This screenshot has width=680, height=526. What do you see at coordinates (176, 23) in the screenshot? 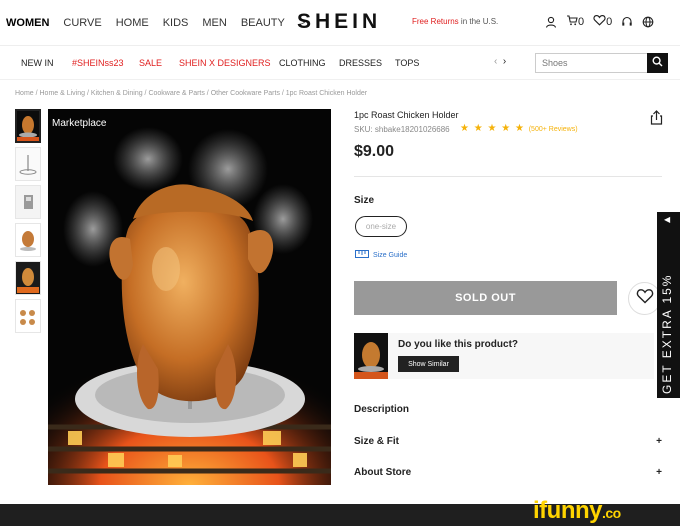
I see `category-kids: KIDS` at bounding box center [176, 23].